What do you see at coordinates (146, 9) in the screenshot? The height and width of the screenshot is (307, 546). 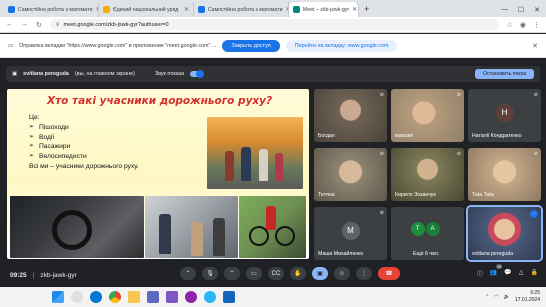 I see `browser-tab-2: Єдиний національний уряд ✕` at bounding box center [146, 9].